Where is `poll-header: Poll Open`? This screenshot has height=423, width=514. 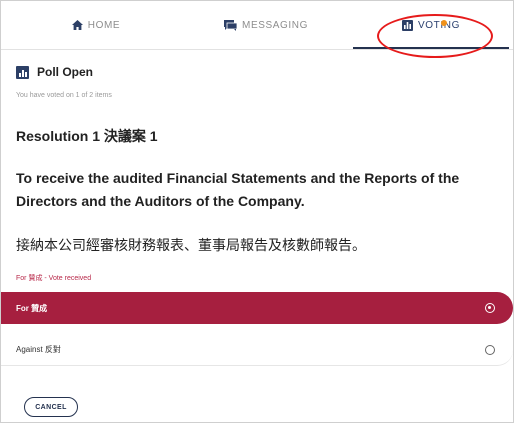
poll-header: Poll Open is located at coordinates (54, 72).